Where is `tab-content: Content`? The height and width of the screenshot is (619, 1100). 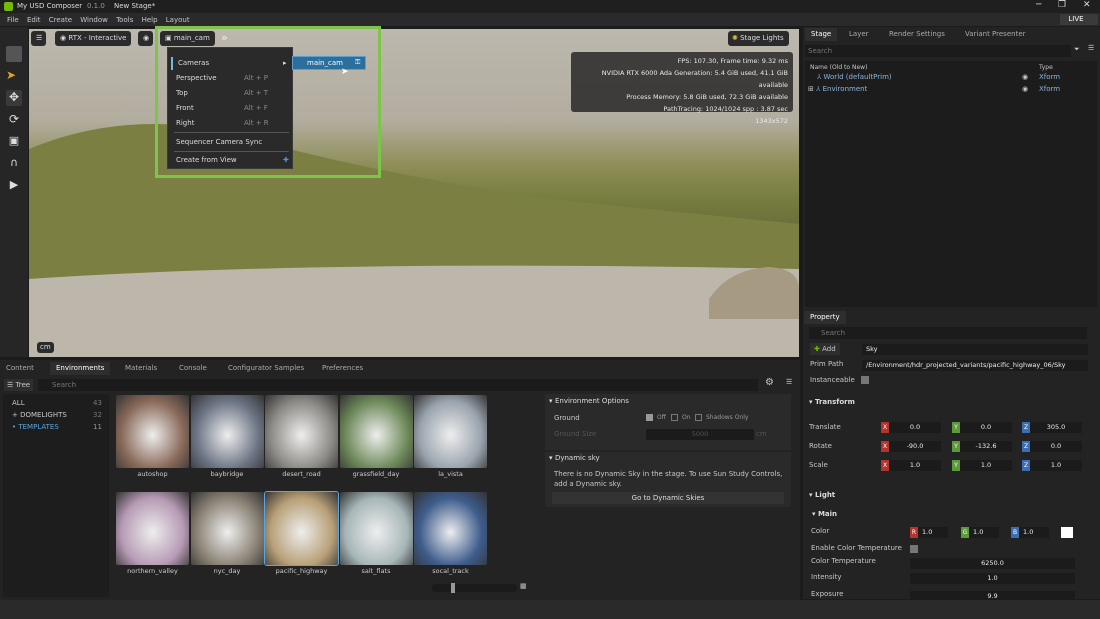
tab-content: Content is located at coordinates (20, 368).